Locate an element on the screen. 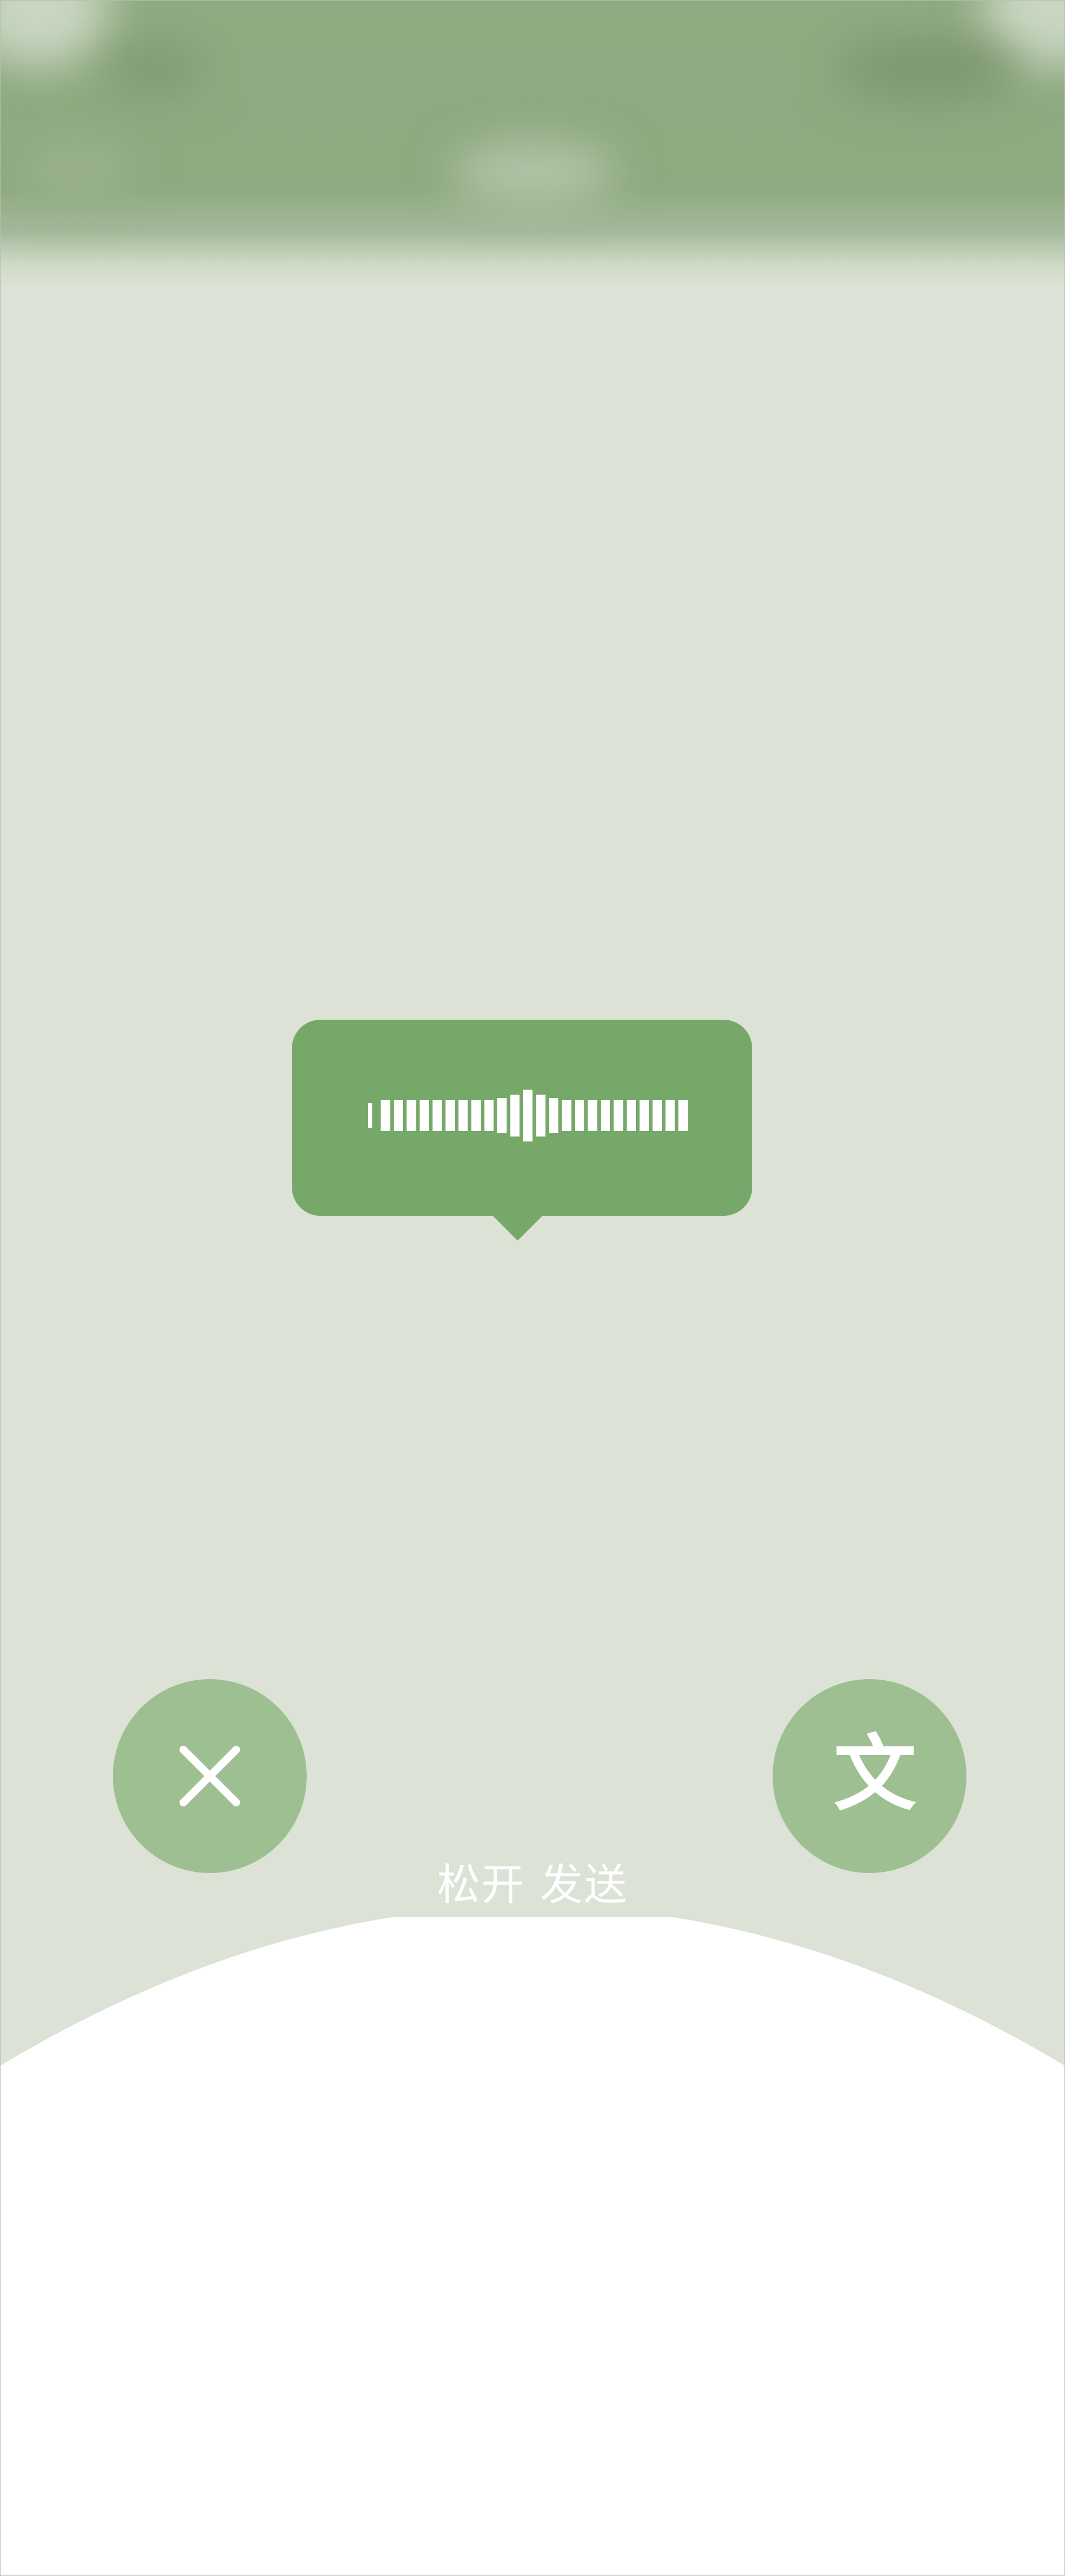  convert-to-text-label: 文 is located at coordinates (874, 1775).